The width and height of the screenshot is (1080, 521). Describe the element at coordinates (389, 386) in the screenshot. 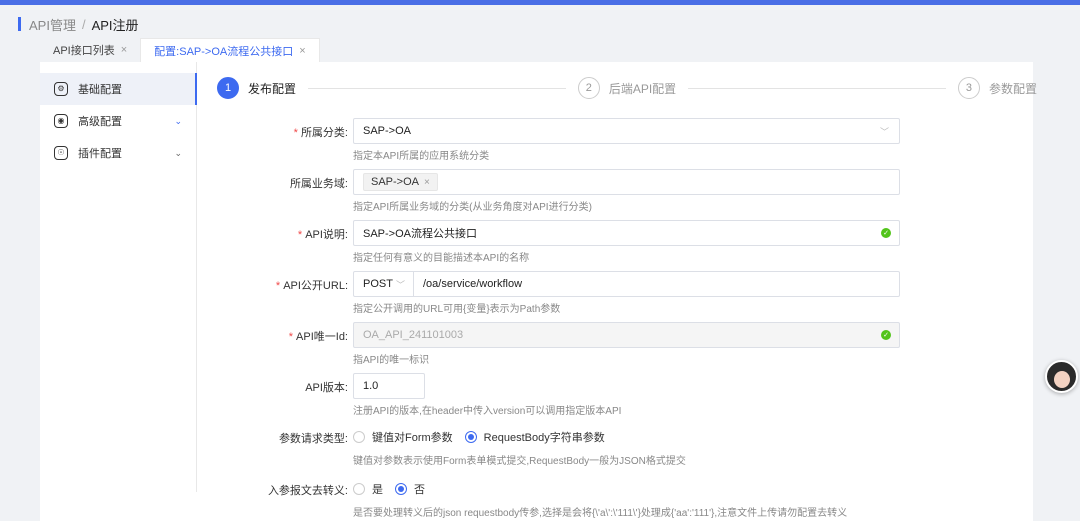

I see `version-input: 1.0` at that location.